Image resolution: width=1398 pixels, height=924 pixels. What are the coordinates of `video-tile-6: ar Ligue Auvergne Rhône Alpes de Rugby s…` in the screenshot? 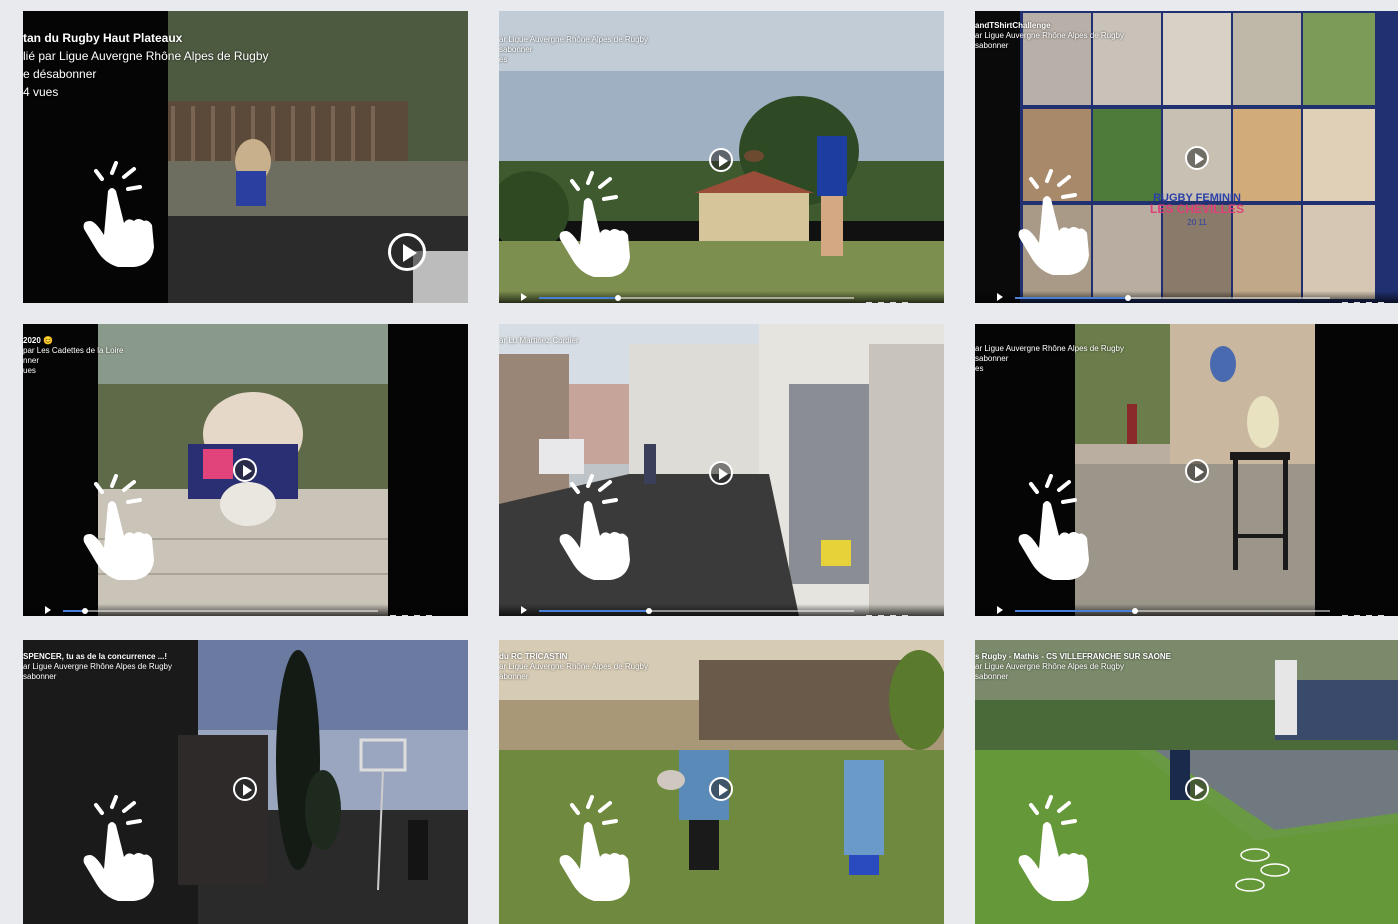 It's located at (1186, 470).